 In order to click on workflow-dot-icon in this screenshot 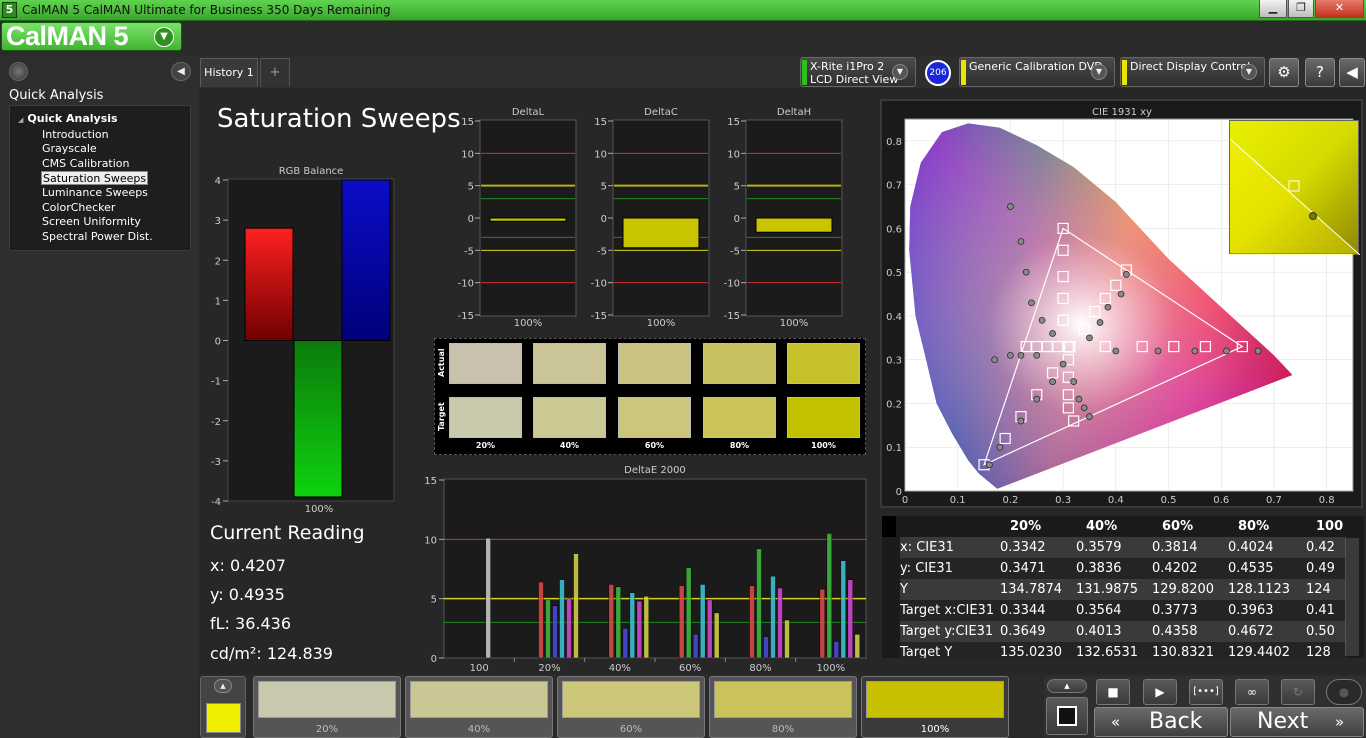, I will do `click(18, 71)`.